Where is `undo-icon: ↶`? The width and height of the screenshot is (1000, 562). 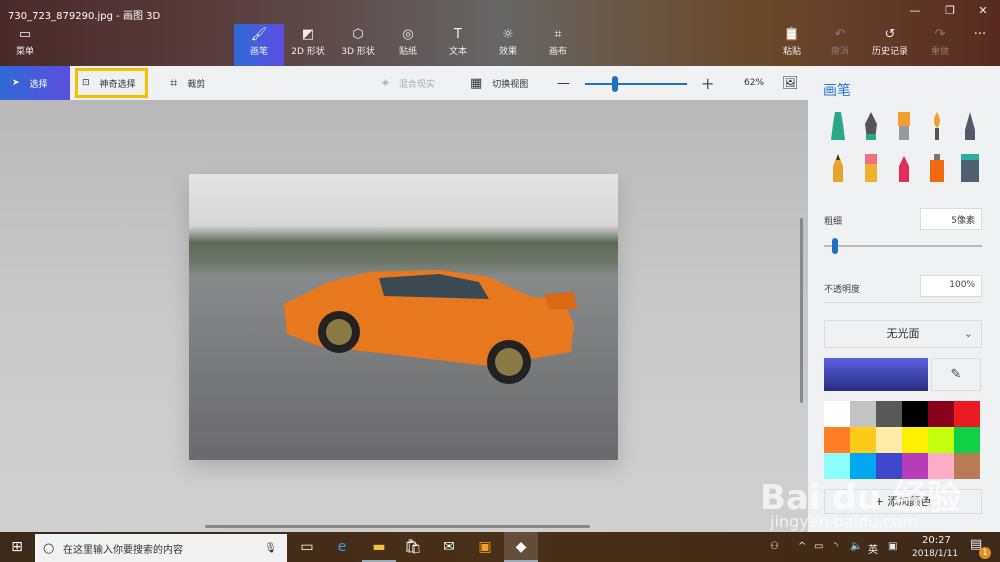
undo-icon: ↶ is located at coordinates (840, 34).